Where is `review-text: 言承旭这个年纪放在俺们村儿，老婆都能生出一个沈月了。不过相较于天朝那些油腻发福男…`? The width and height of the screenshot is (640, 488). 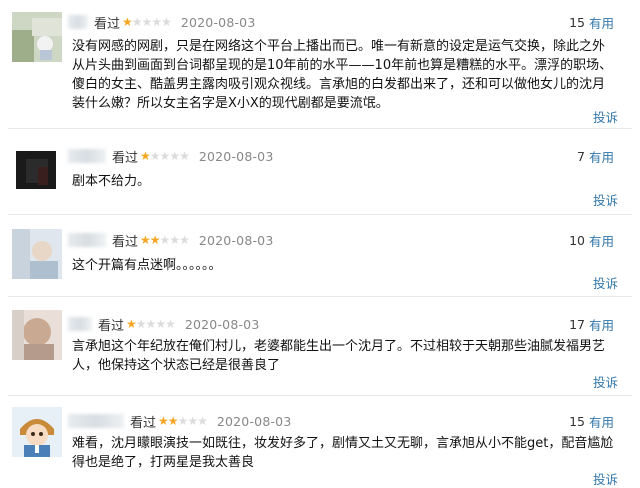
review-text: 言承旭这个年纪放在俺们村儿，老婆都能生出一个沈月了。不过相较于天朝那些油腻发福男… is located at coordinates (339, 356).